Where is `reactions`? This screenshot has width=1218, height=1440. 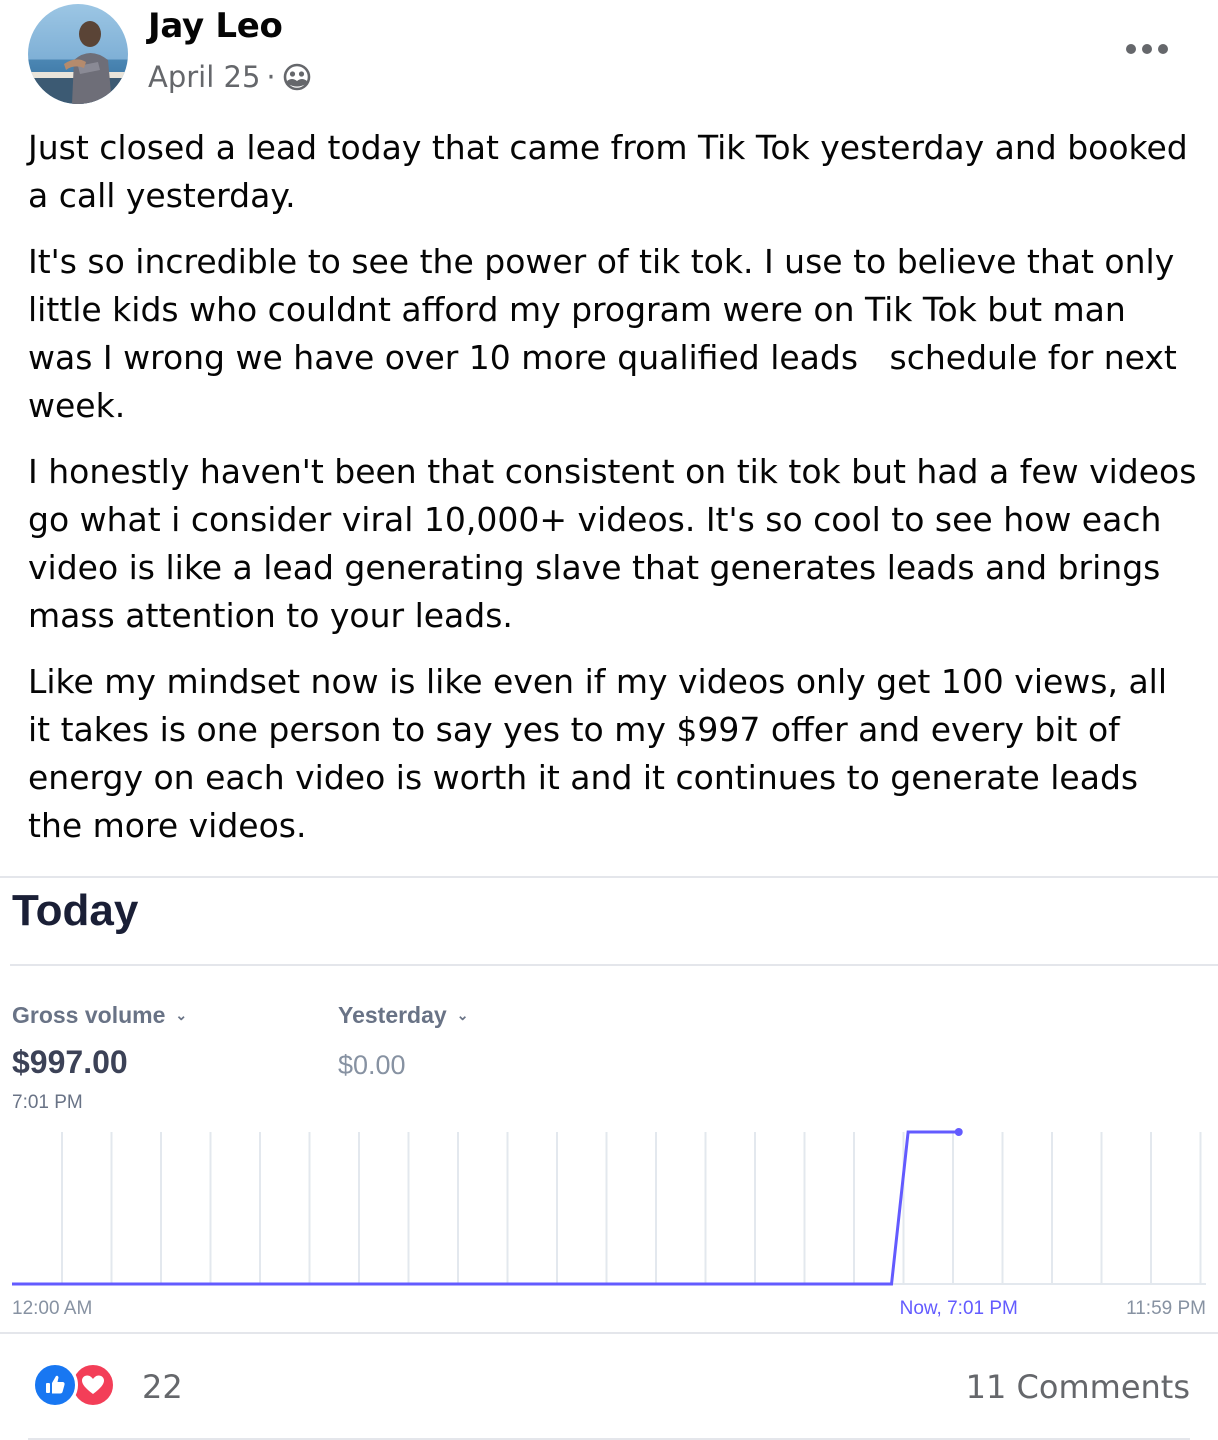 reactions is located at coordinates (74, 1385).